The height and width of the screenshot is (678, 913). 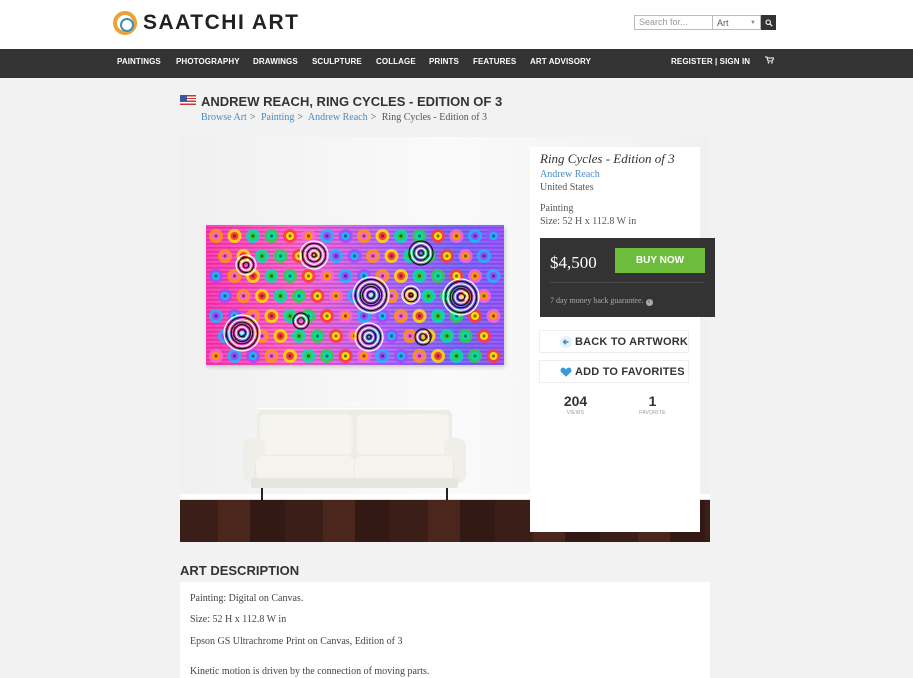 What do you see at coordinates (631, 341) in the screenshot?
I see `back-to-artwork-label: BACK TO ARTWORK` at bounding box center [631, 341].